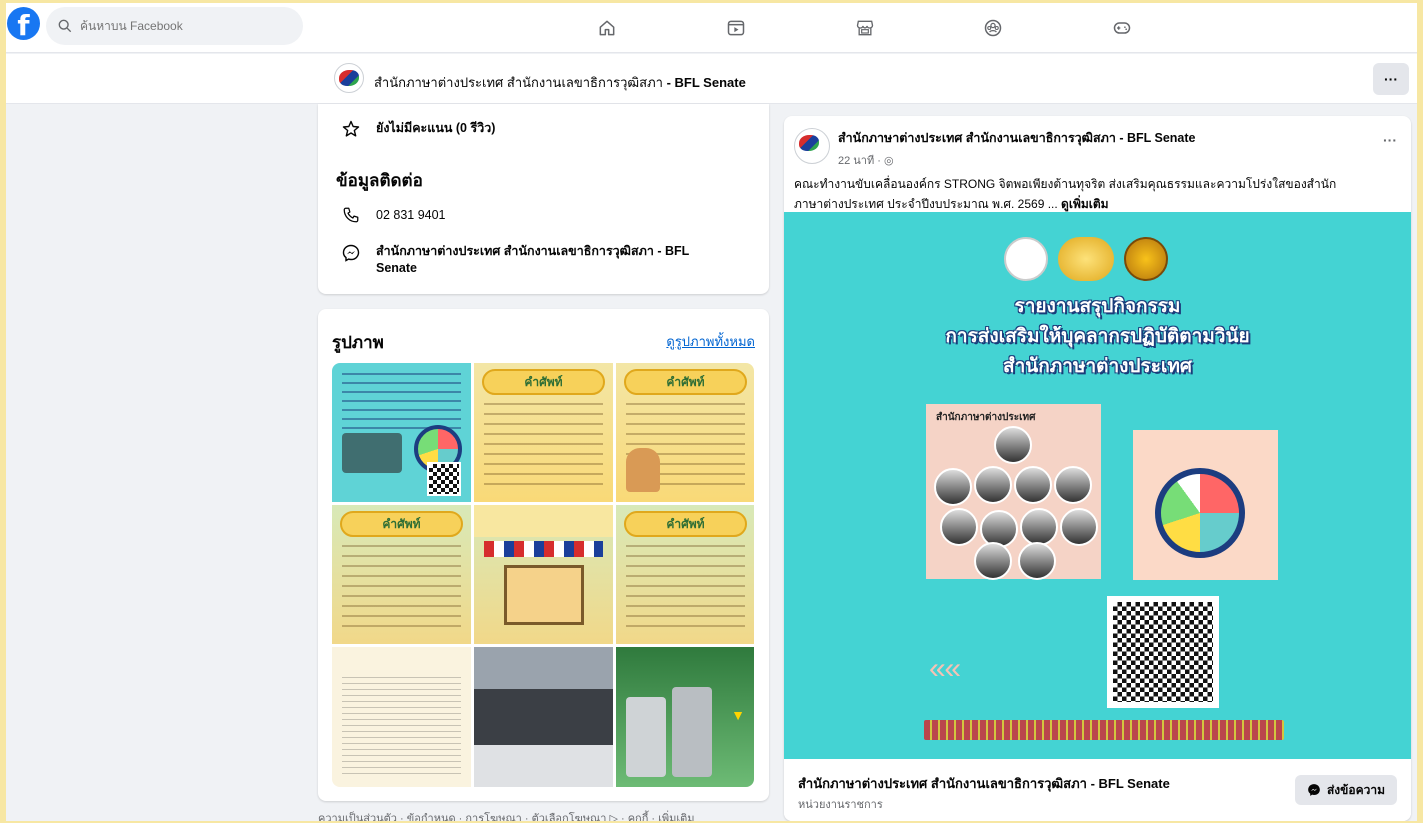 The height and width of the screenshot is (823, 1423). I want to click on image-clock-illustration, so click(1205, 505).